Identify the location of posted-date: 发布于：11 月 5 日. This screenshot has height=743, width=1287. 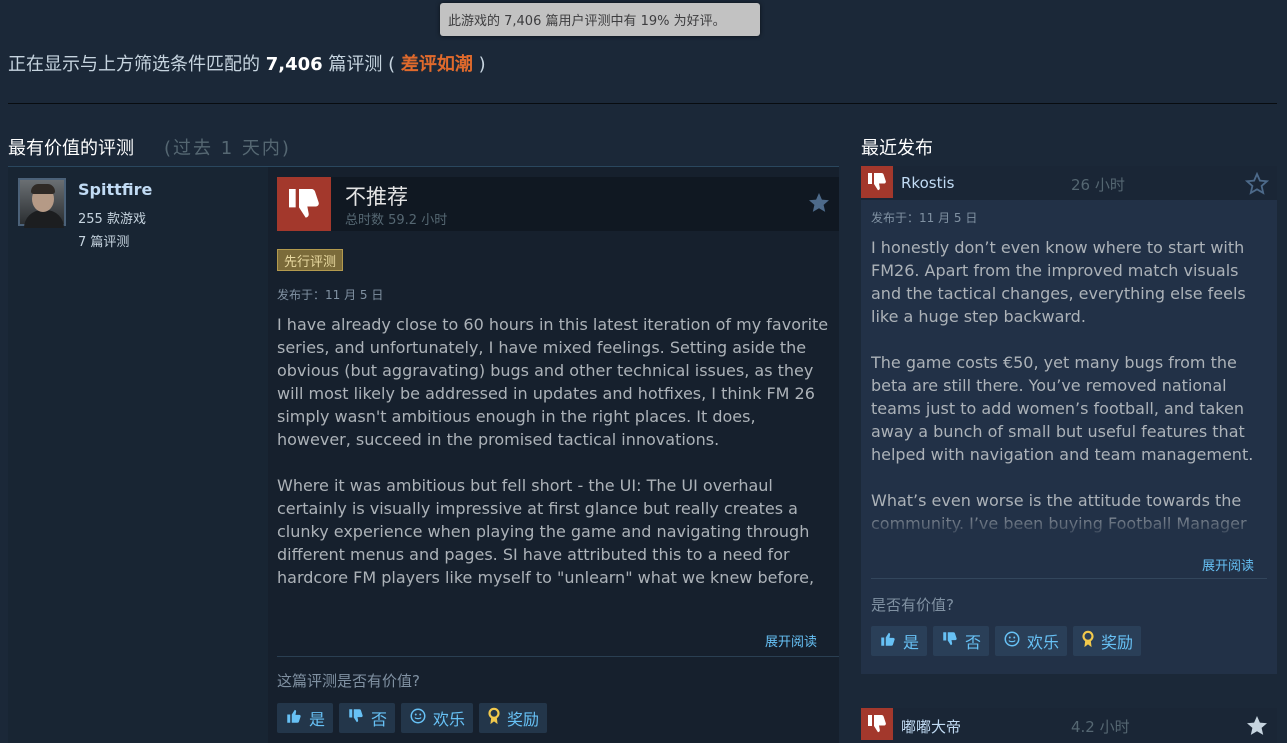
(330, 295).